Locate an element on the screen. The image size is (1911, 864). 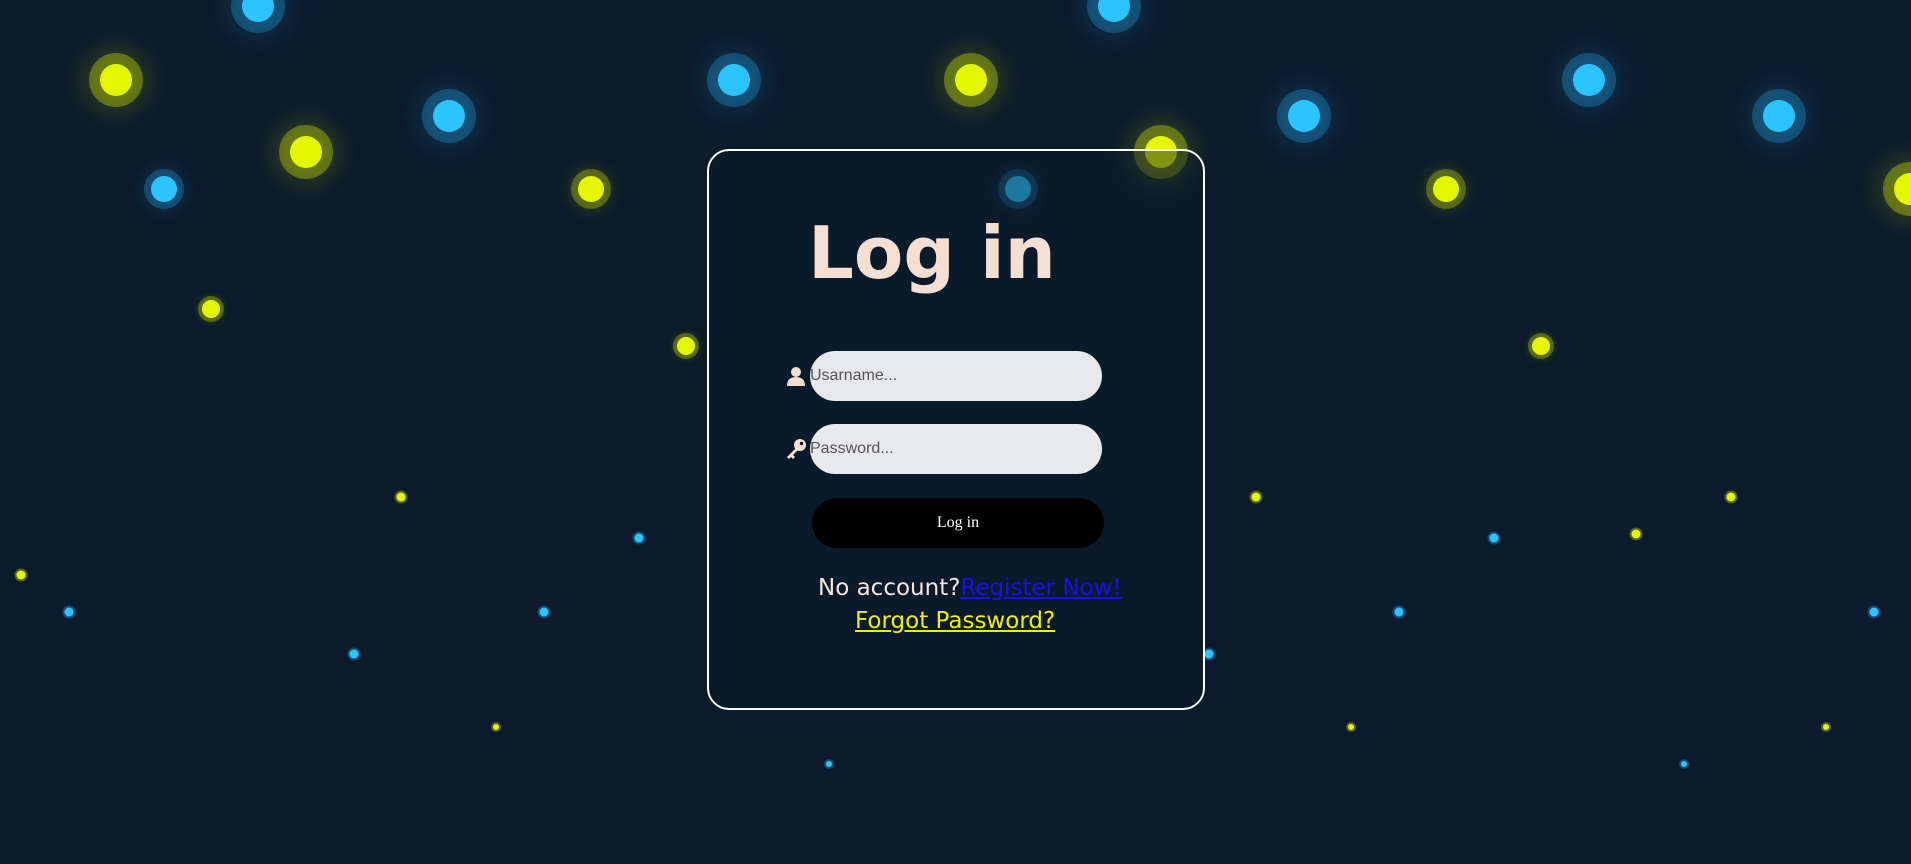
forgot-password-link: Forgot Password? is located at coordinates (955, 621).